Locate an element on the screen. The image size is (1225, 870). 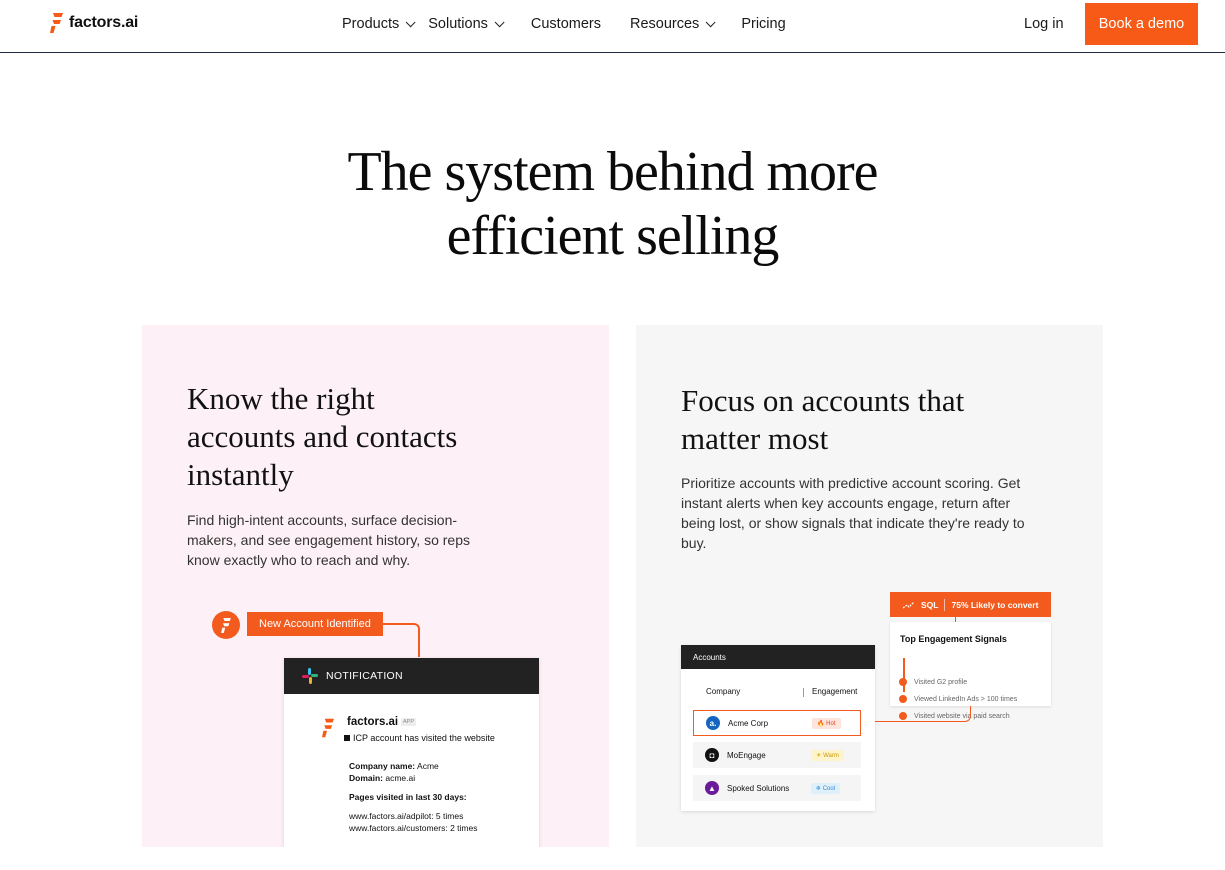
sql-tag: SQL 75% Likely to convert is located at coordinates (970, 604).